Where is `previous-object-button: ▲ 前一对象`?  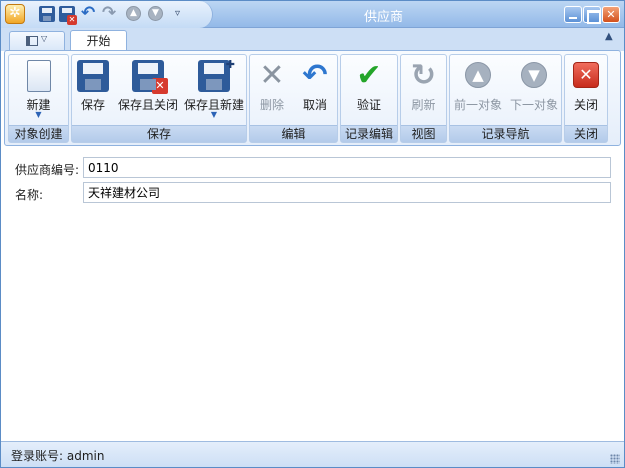 previous-object-button: ▲ 前一对象 is located at coordinates (478, 91).